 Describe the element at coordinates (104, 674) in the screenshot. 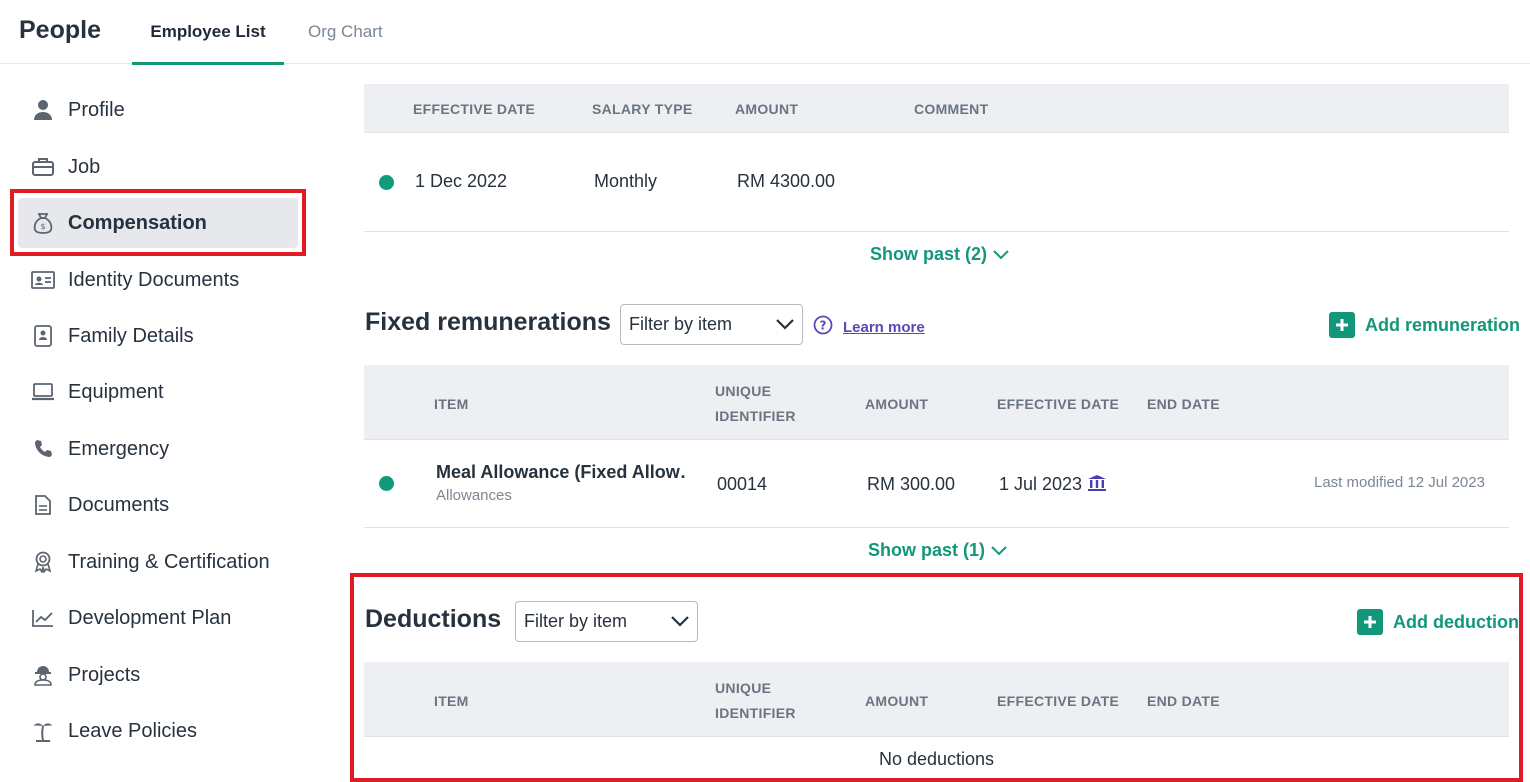

I see `sidebar-item-label: Projects` at that location.